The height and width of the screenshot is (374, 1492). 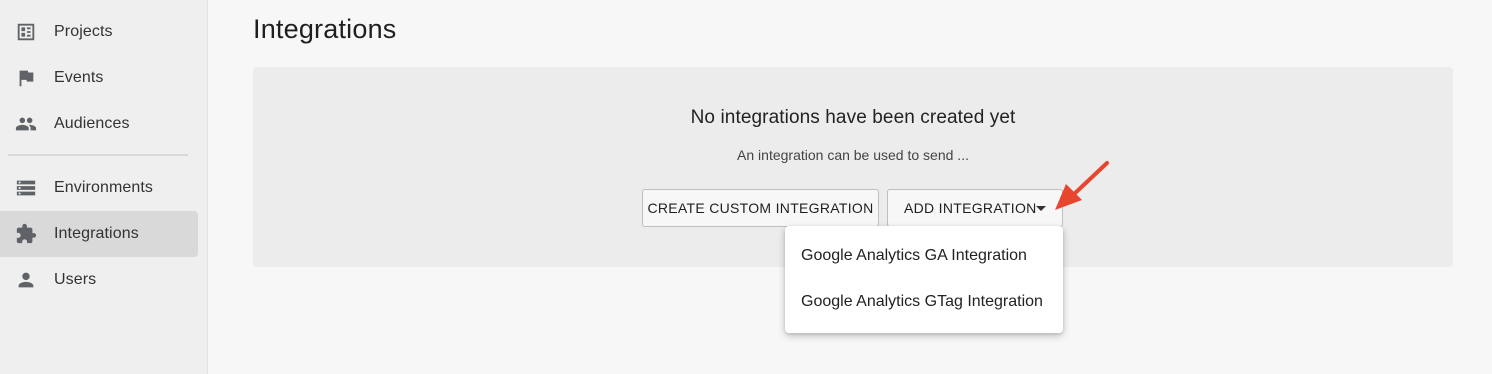 What do you see at coordinates (26, 234) in the screenshot?
I see `puzzle-icon` at bounding box center [26, 234].